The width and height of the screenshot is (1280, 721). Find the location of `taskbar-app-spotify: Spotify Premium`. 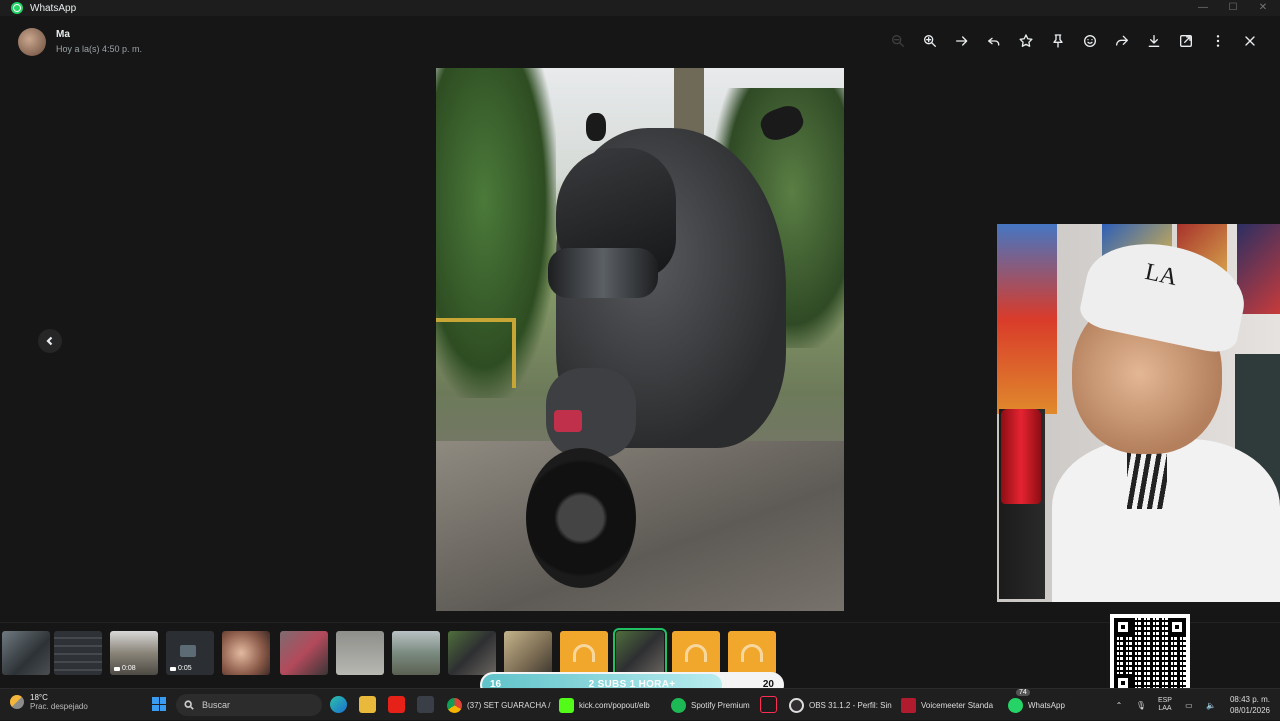

taskbar-app-spotify: Spotify Premium is located at coordinates (712, 705).